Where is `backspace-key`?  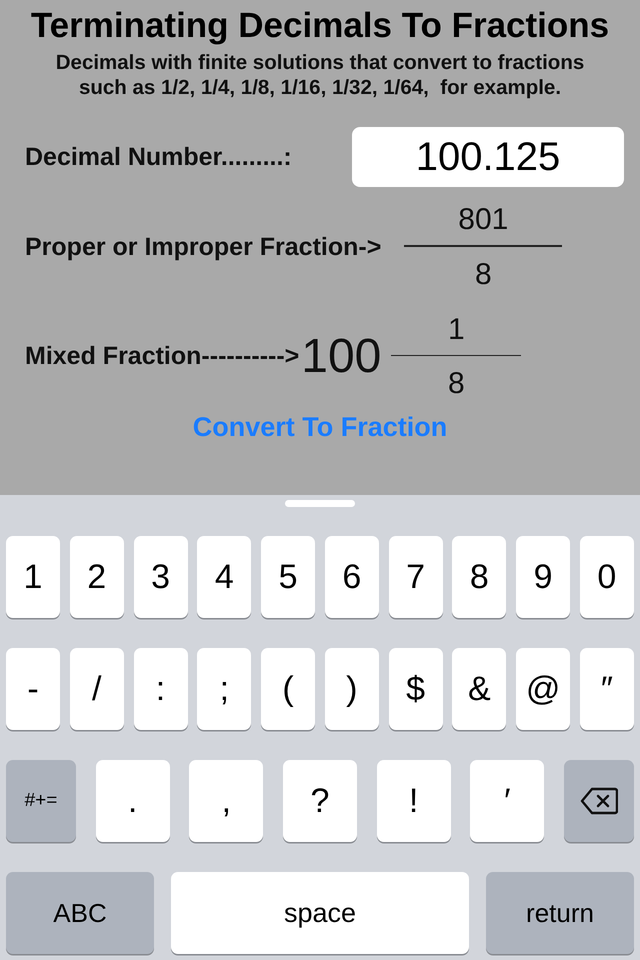
backspace-key is located at coordinates (599, 801).